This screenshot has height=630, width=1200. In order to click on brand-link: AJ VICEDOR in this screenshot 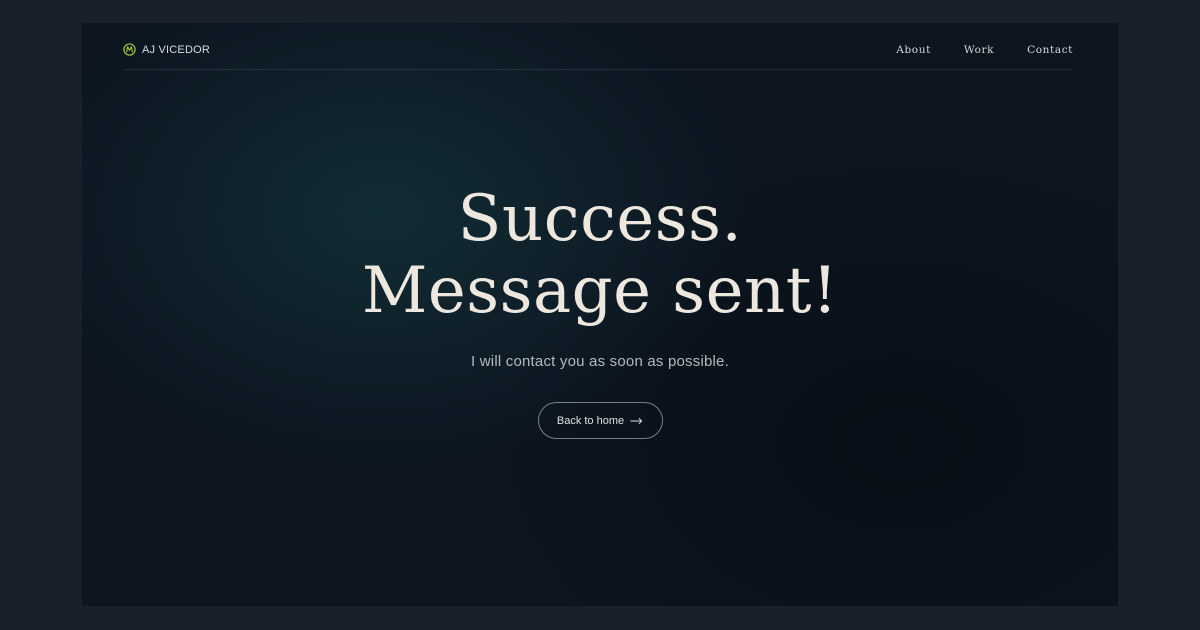, I will do `click(166, 49)`.